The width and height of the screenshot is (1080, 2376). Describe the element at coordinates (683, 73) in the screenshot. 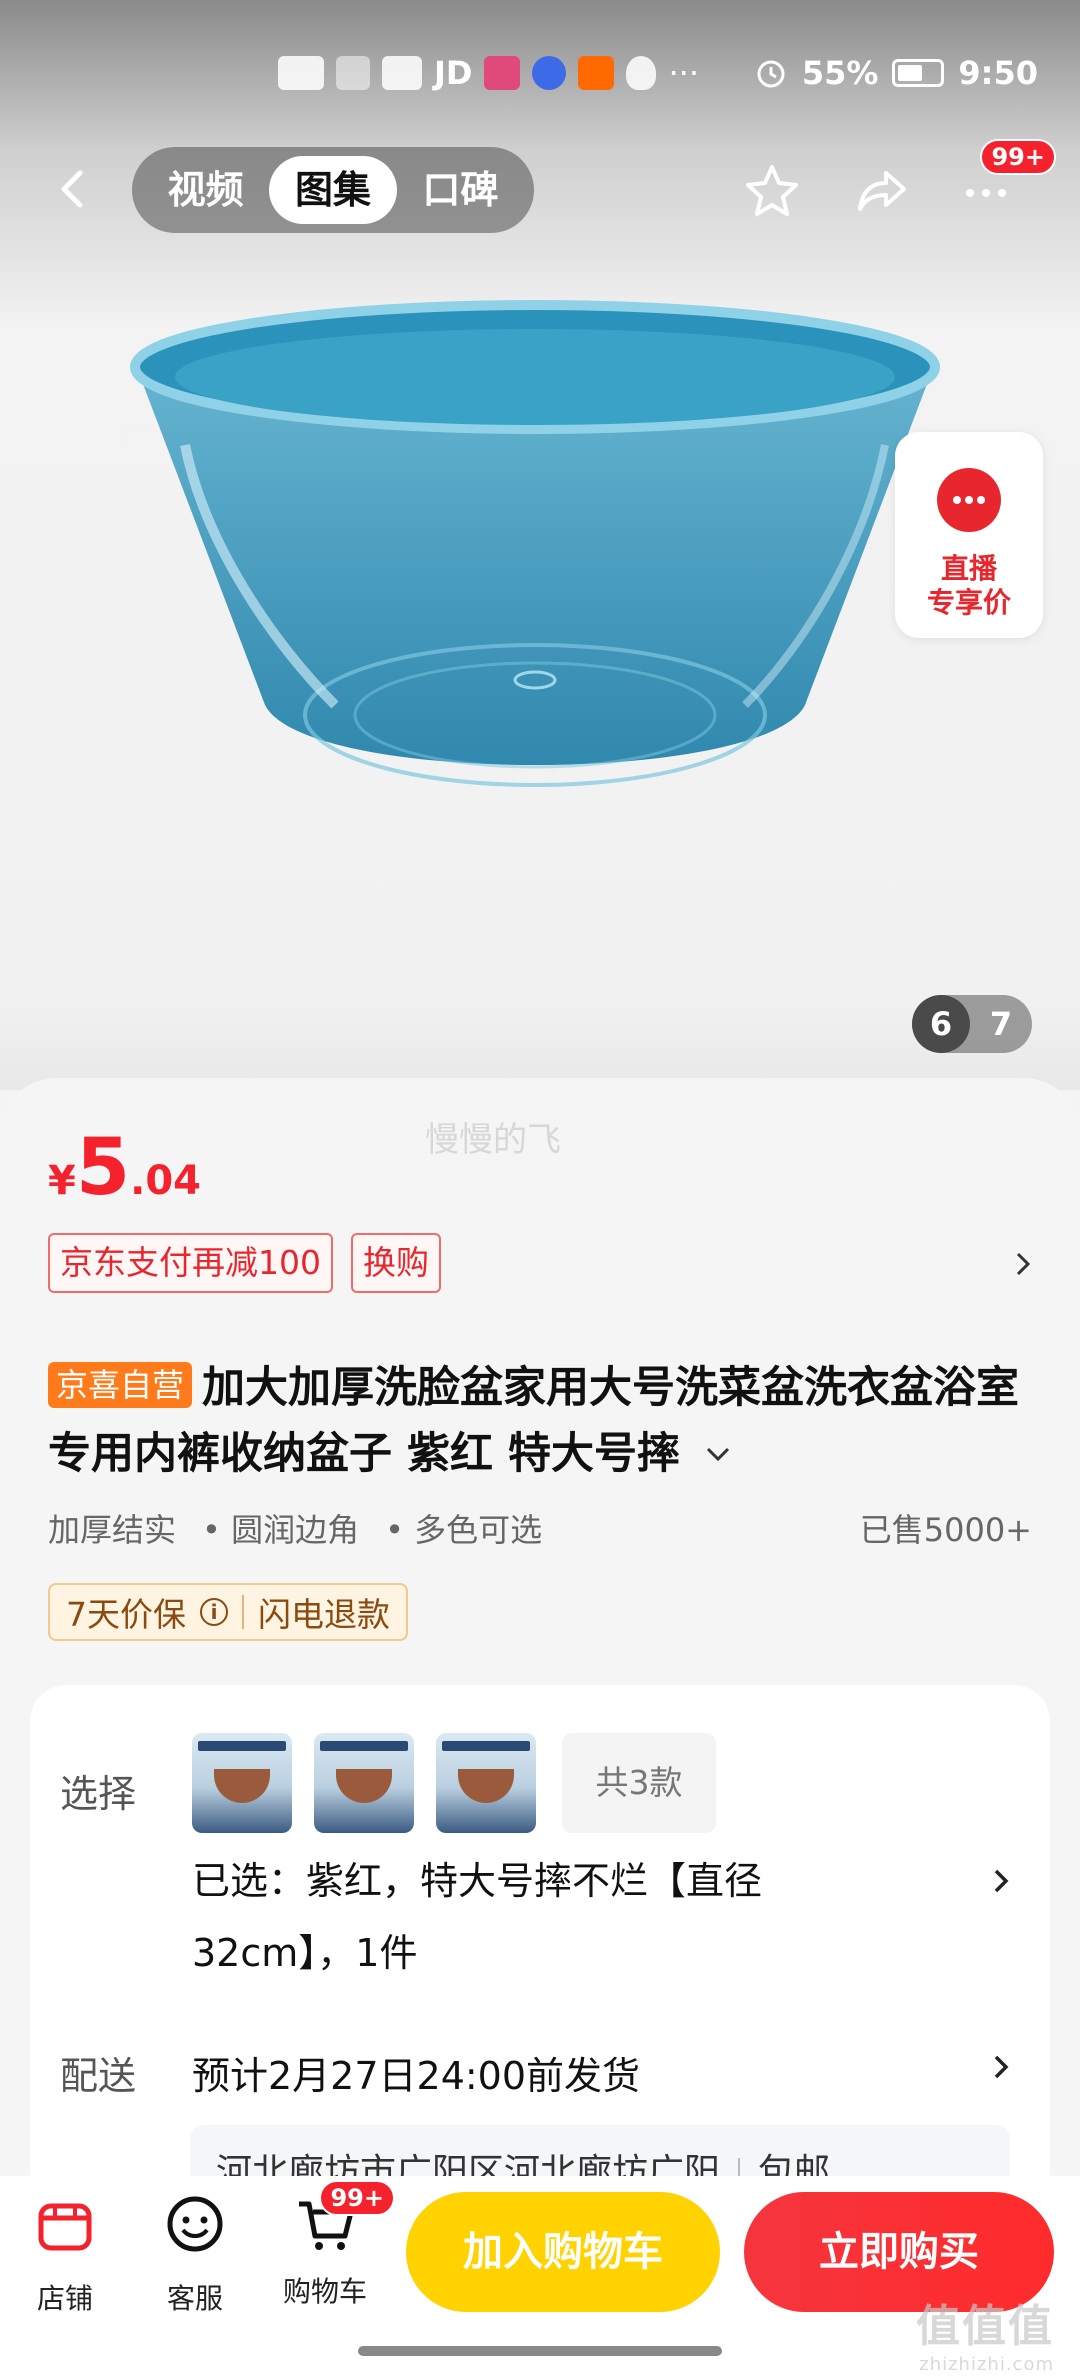

I see `more-notifications-icon: ···` at that location.